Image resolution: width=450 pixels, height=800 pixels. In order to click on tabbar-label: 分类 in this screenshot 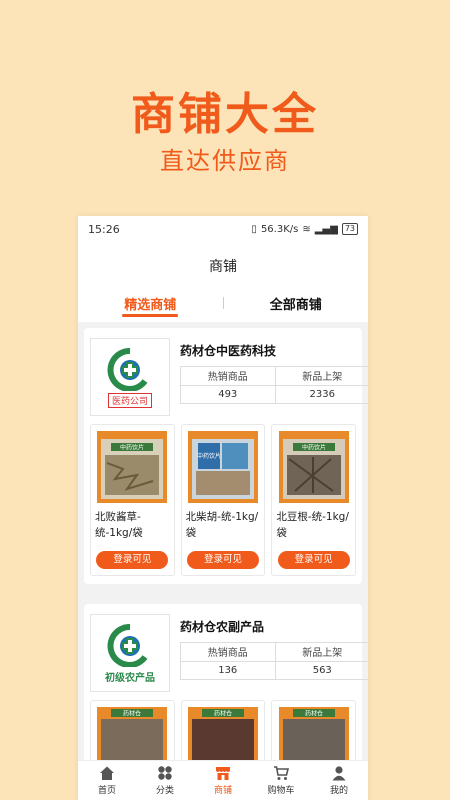, I will do `click(164, 791)`.